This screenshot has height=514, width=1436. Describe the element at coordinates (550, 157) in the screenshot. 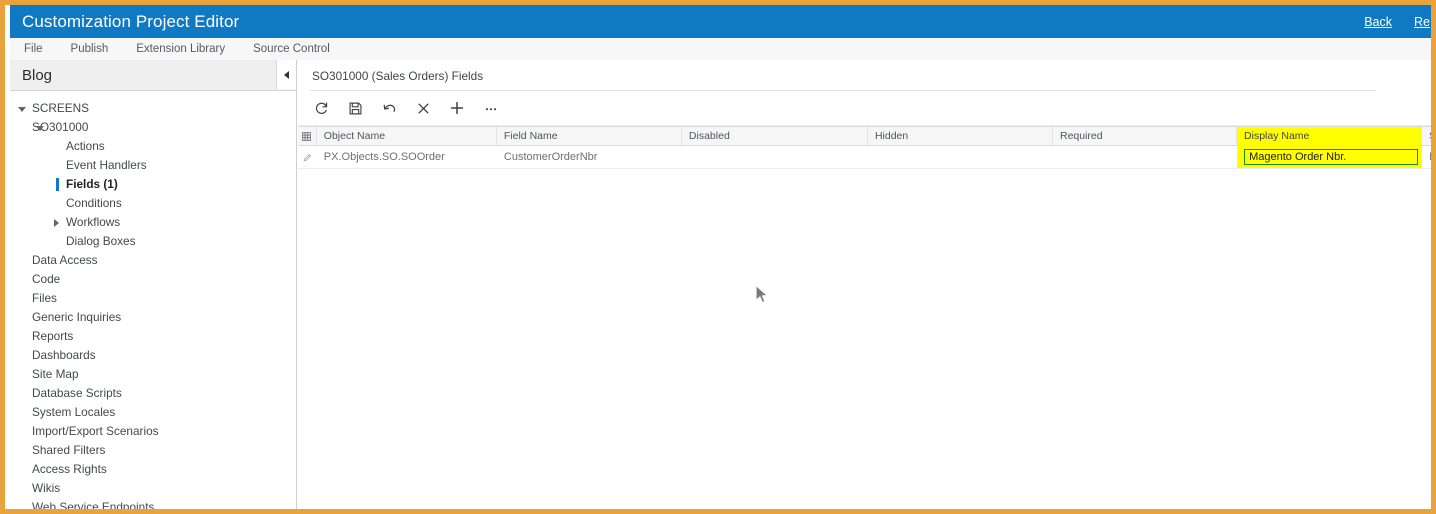

I see `cell-text: CustomerOrderNbr` at that location.